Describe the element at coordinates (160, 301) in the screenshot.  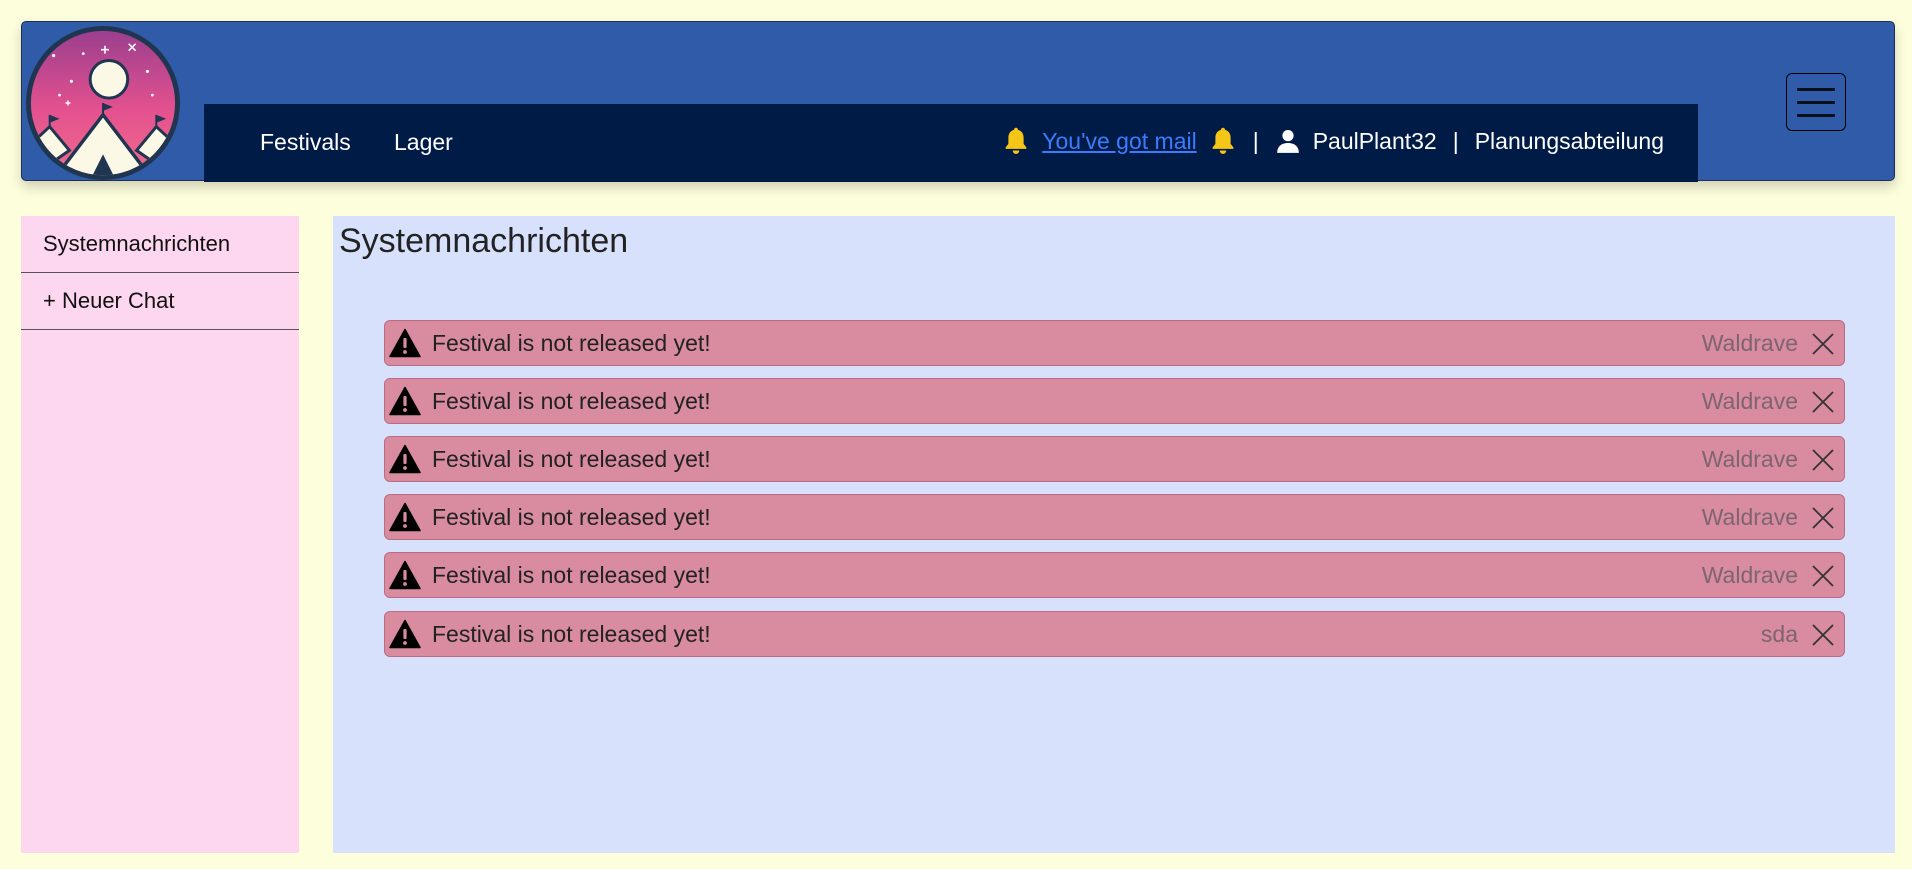
I see `sidebar-item-new-chat: + Neuer Chat` at that location.